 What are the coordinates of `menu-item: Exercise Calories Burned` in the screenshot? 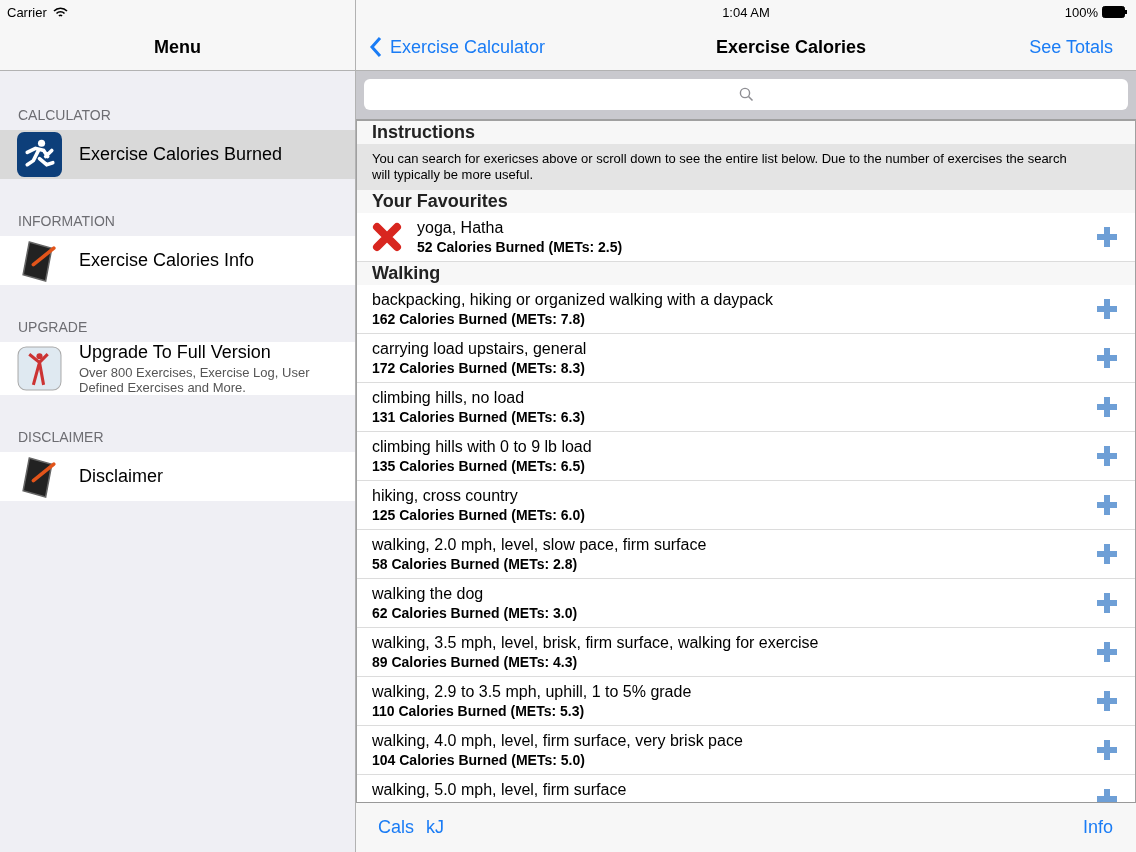 It's located at (177, 154).